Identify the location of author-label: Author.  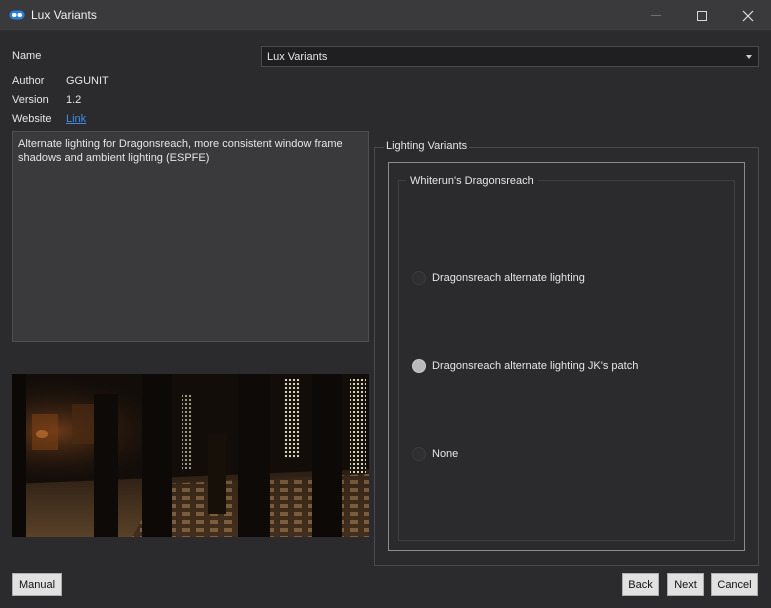
(28, 81).